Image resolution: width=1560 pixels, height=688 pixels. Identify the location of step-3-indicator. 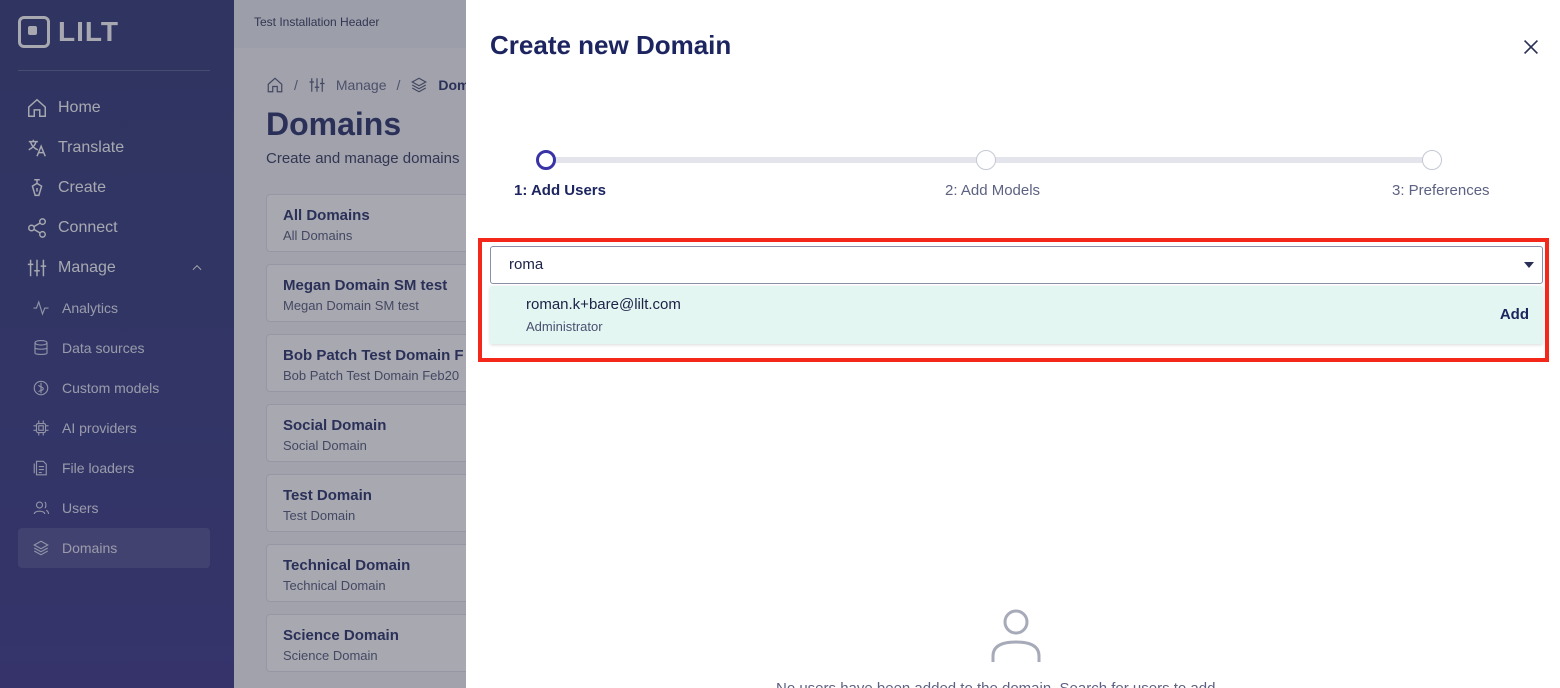
(1432, 160).